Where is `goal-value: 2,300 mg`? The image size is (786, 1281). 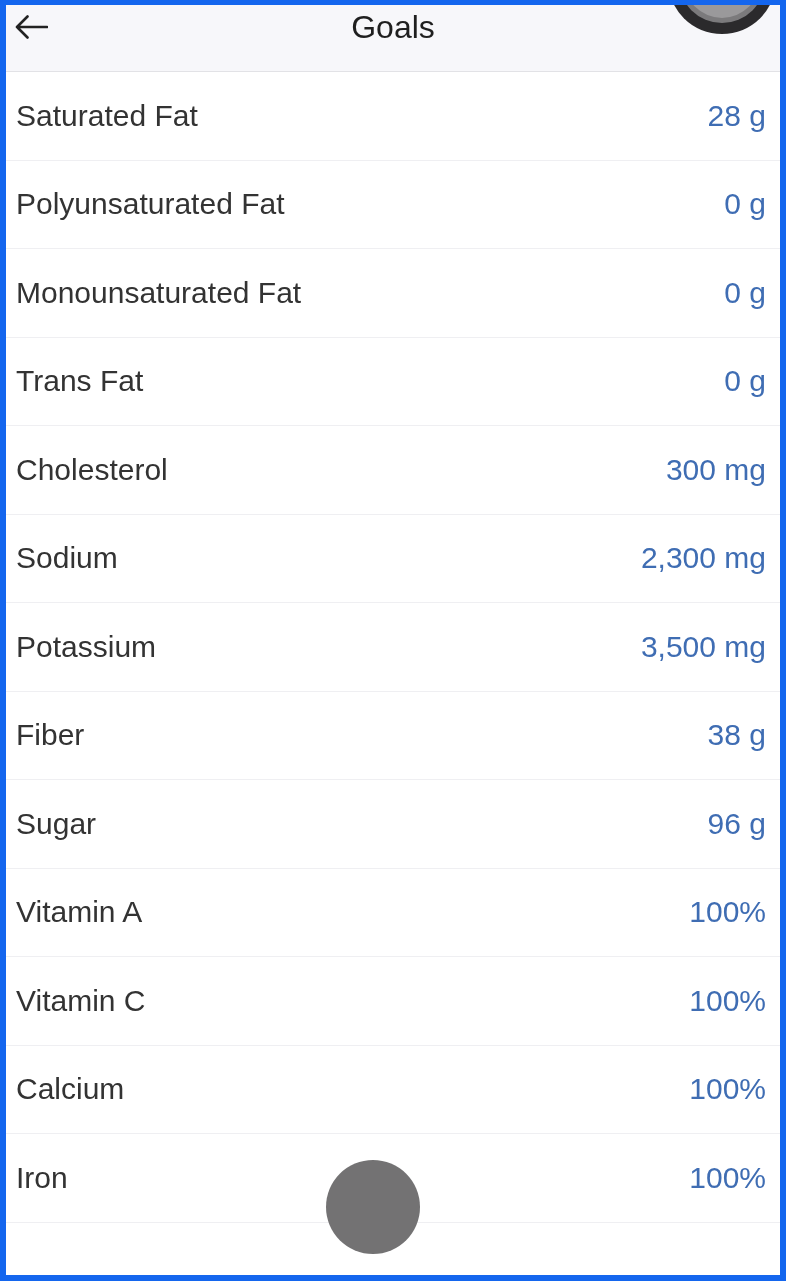
goal-value: 2,300 mg is located at coordinates (703, 558).